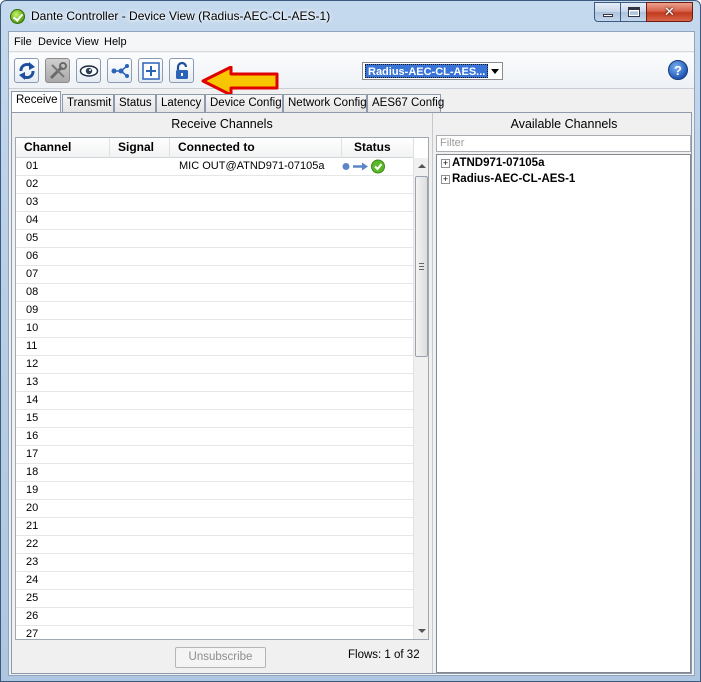  Describe the element at coordinates (215, 311) in the screenshot. I see `table-row: 09` at that location.